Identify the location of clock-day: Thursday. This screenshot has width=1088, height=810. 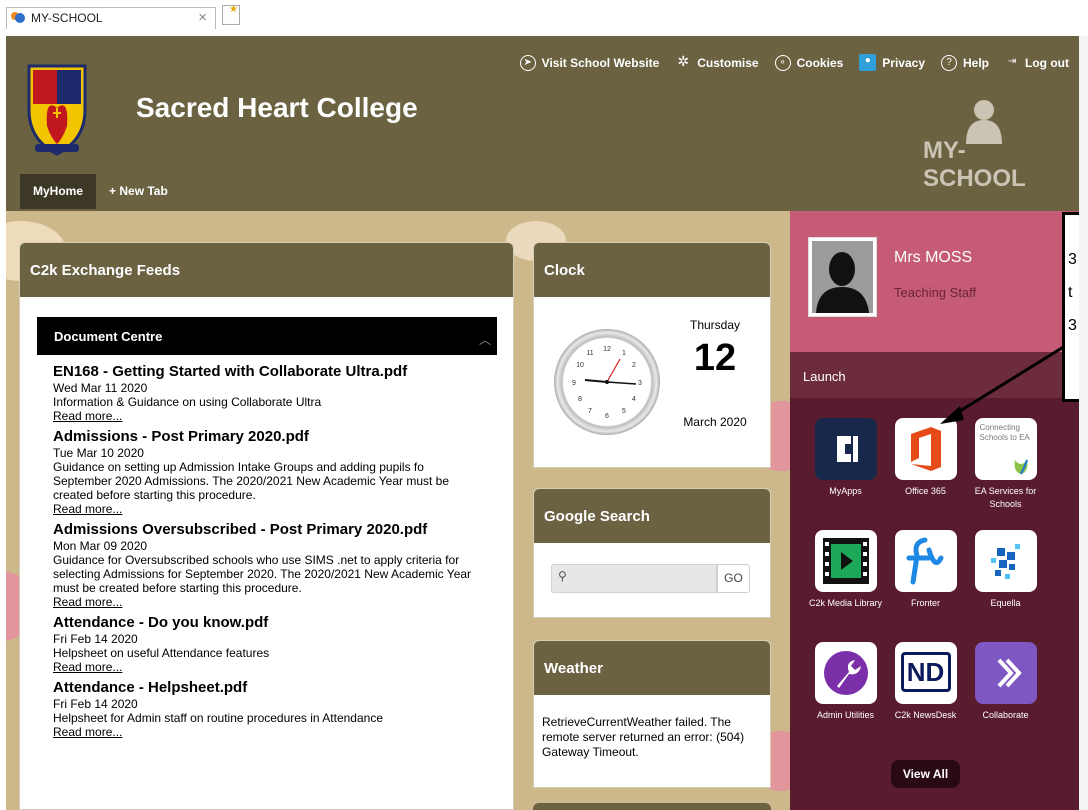
(715, 325).